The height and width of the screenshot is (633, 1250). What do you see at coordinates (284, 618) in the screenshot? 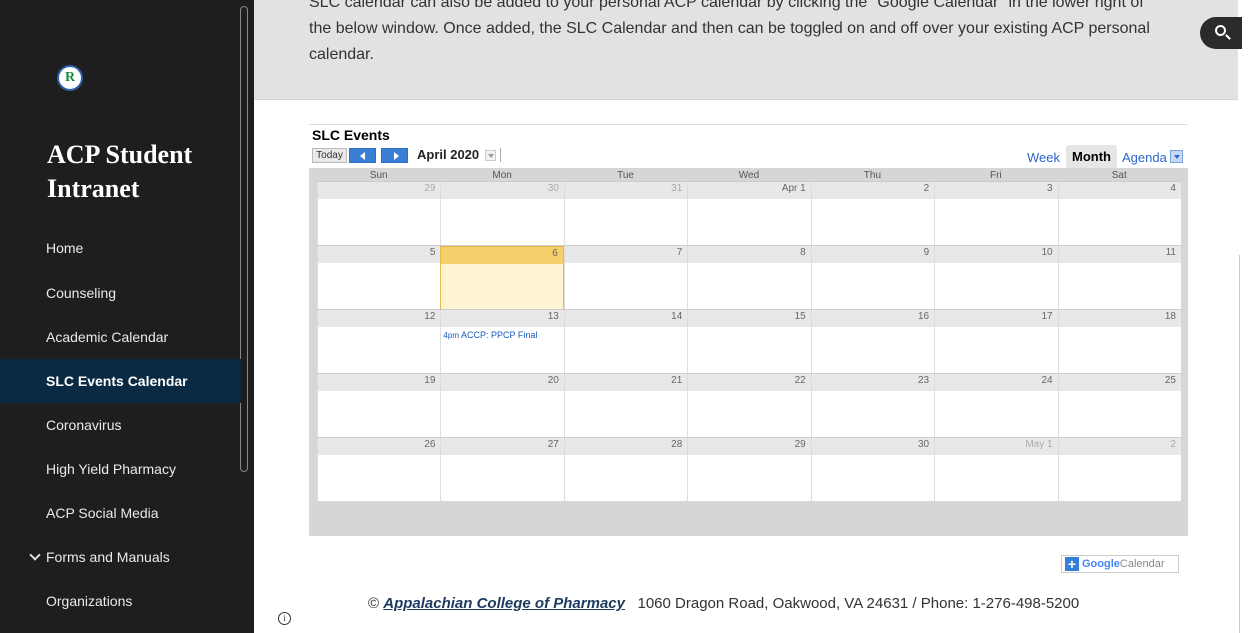
I see `info-icon: i` at bounding box center [284, 618].